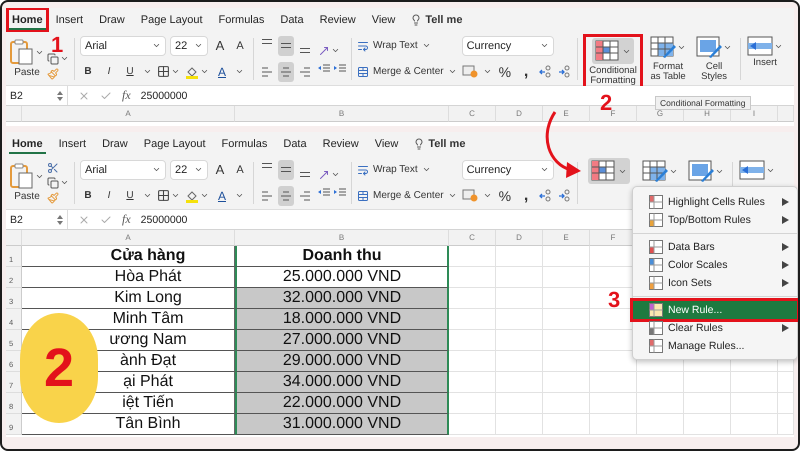  Describe the element at coordinates (342, 319) in the screenshot. I see `table-cell: 18.000.000 VND` at that location.